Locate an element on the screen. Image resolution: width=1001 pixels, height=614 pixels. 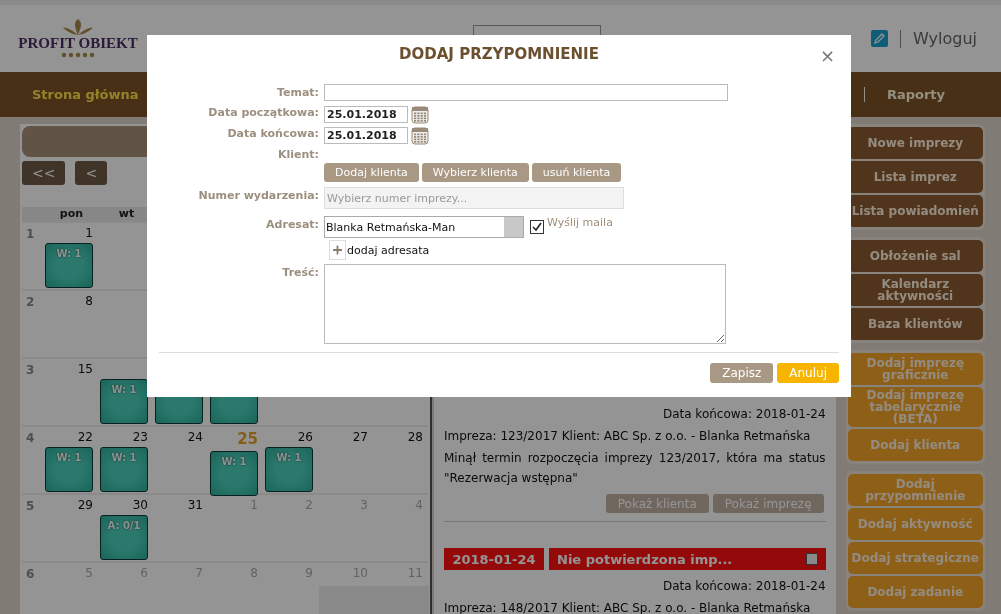
field-label: Data końcowa: is located at coordinates (272, 134).